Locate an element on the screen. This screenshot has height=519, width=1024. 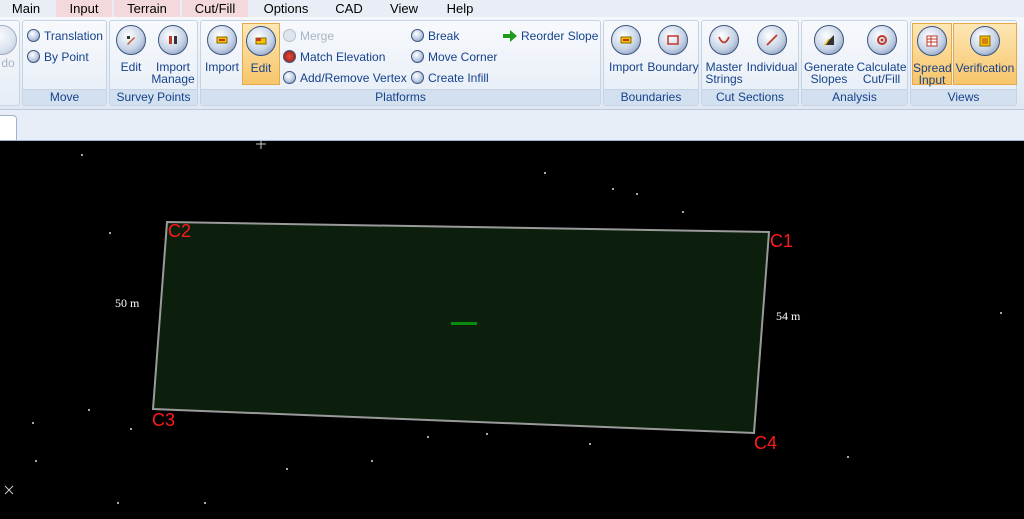
document-tab is located at coordinates (8, 127).